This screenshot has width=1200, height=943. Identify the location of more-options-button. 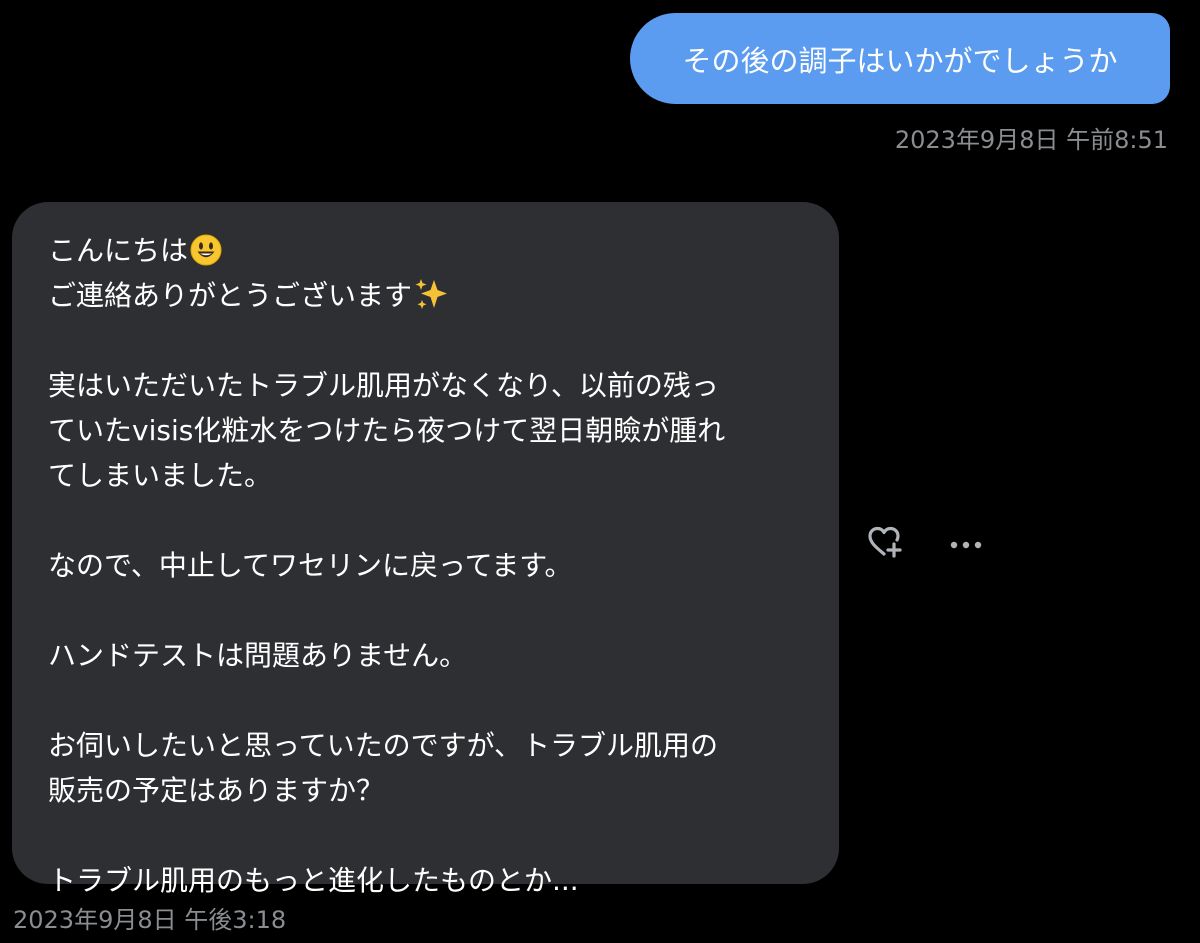
(966, 544).